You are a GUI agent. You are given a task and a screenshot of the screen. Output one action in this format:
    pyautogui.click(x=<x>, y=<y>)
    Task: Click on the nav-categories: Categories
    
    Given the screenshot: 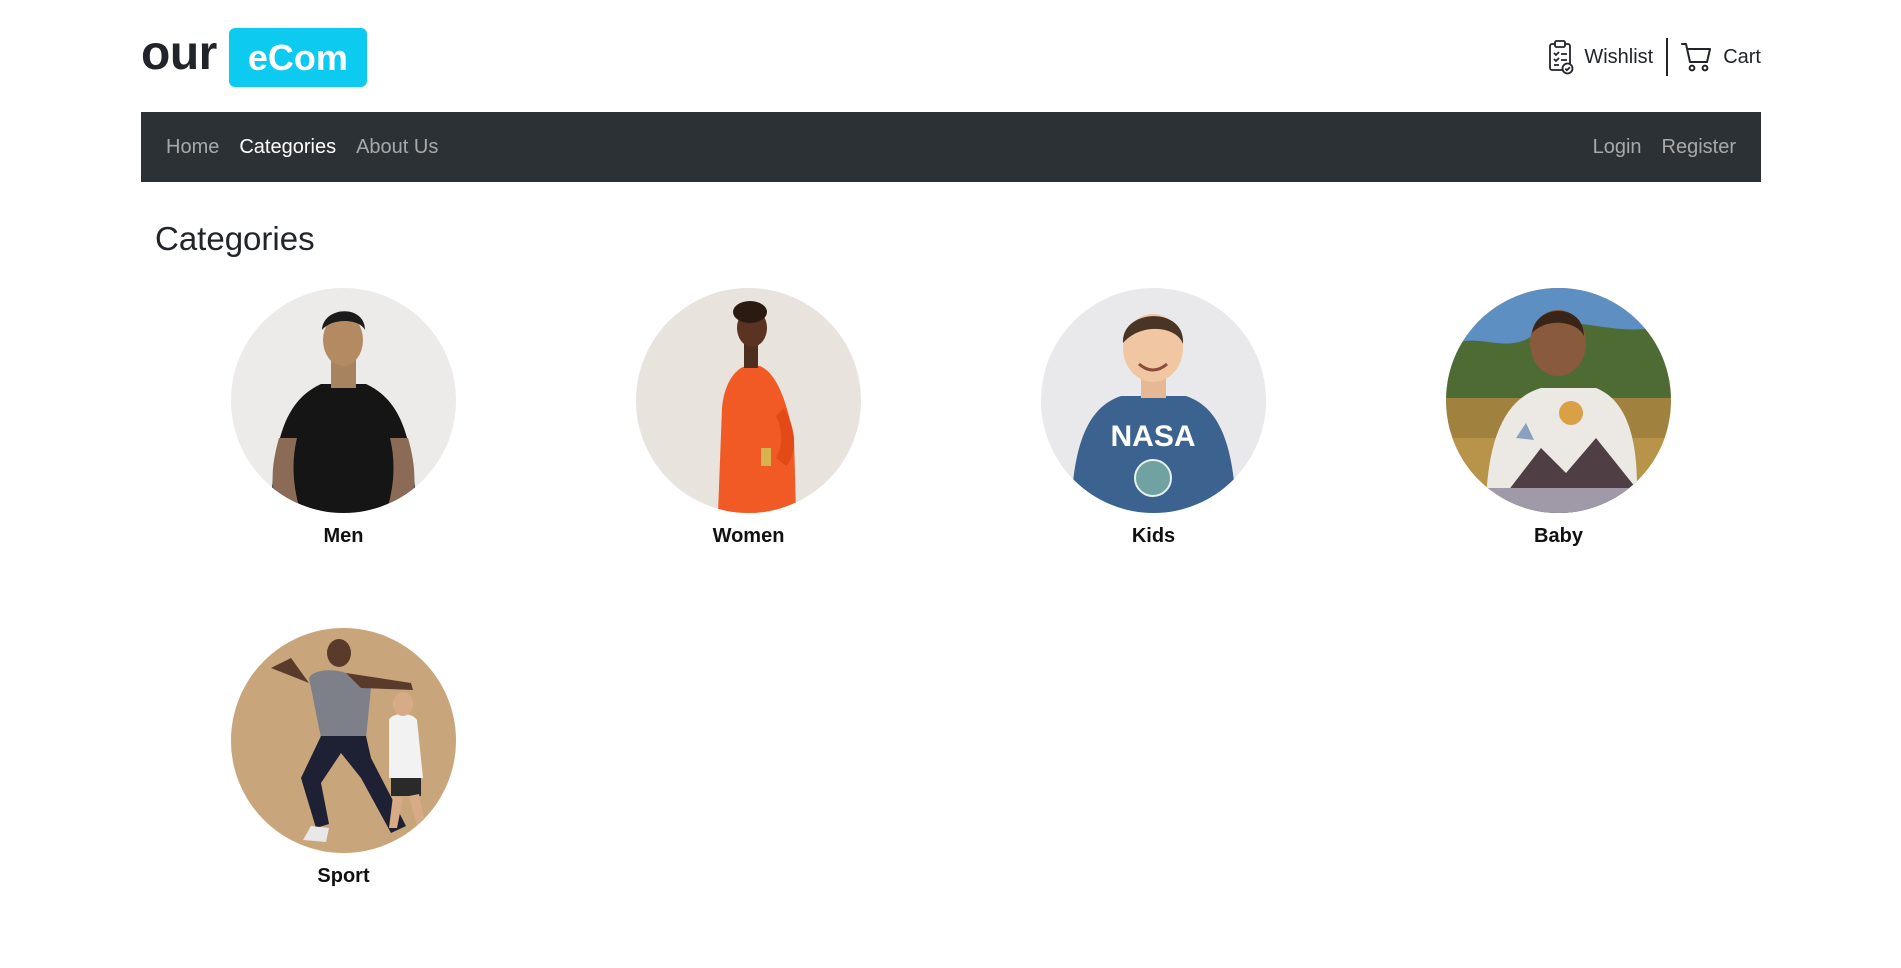 What is the action you would take?
    pyautogui.click(x=287, y=147)
    